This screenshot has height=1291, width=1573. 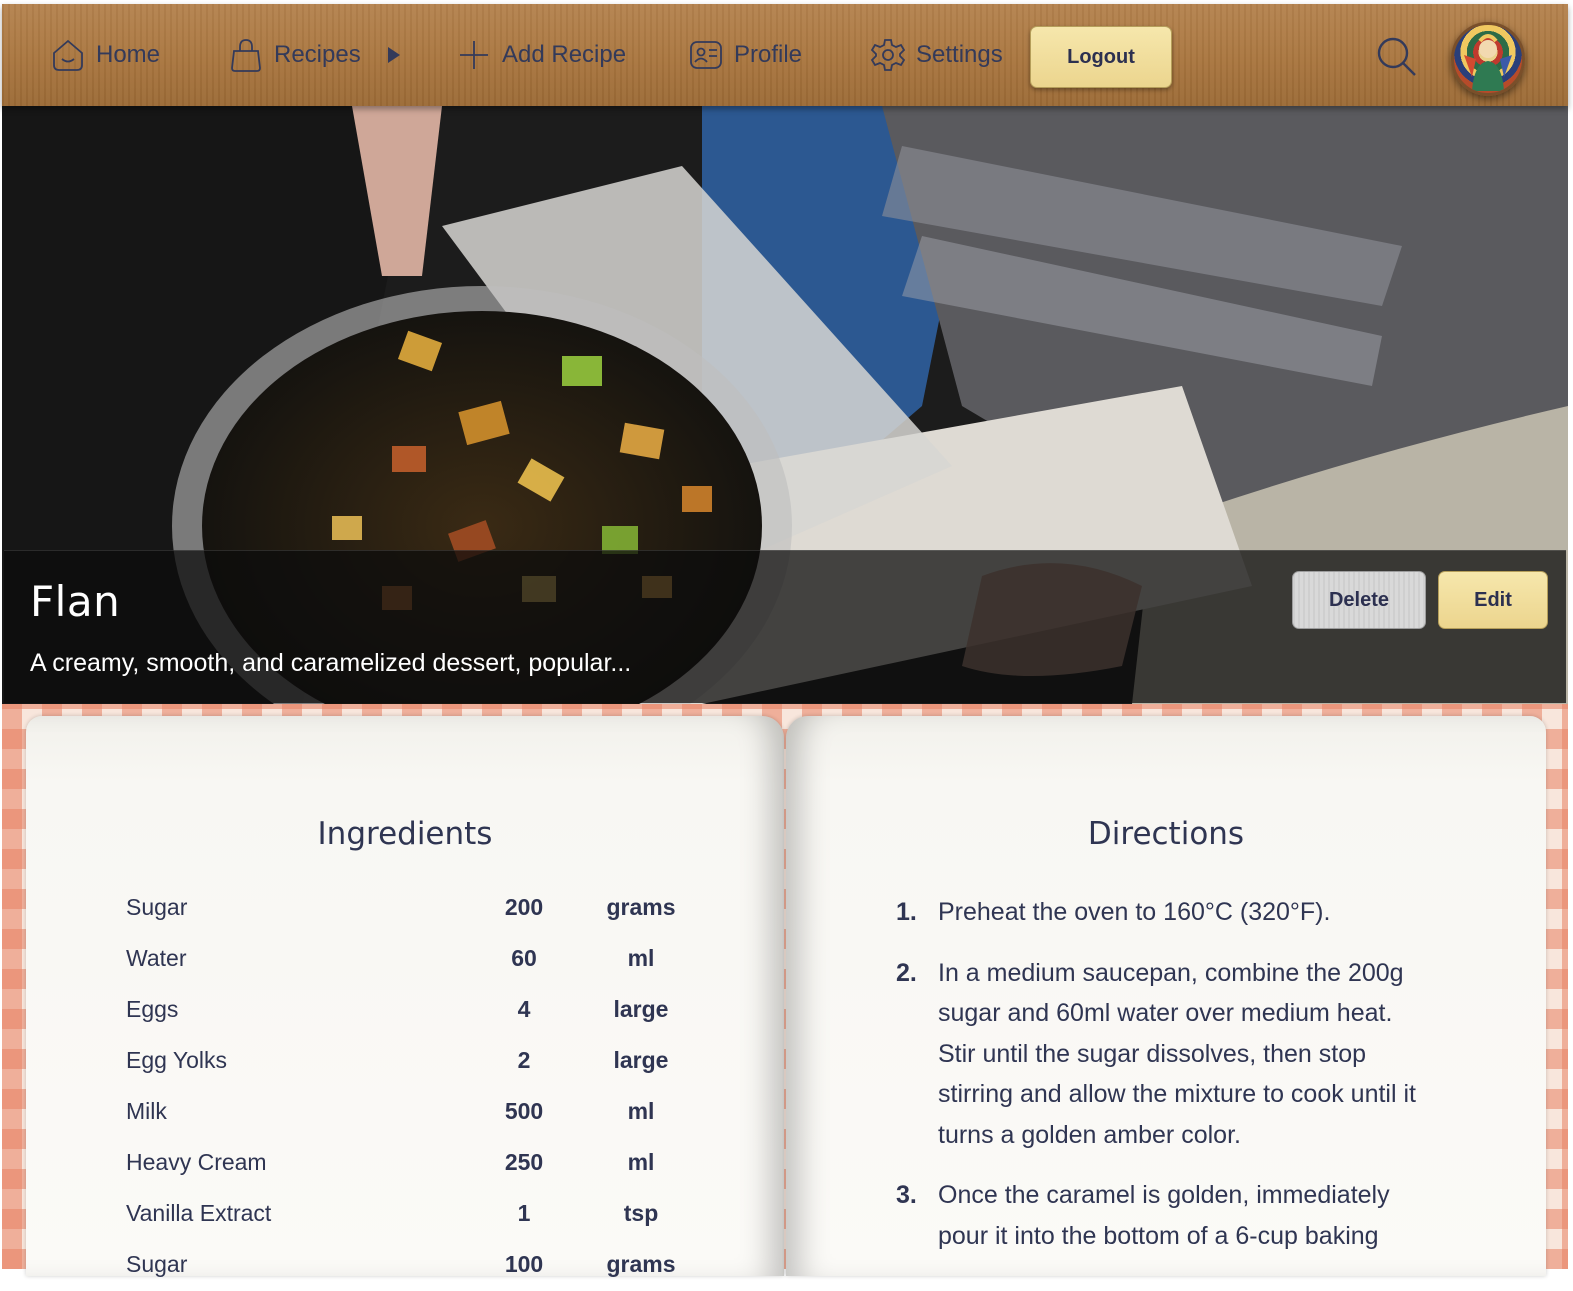 I want to click on nav-add-recipe-label: Add Recipe, so click(x=564, y=54).